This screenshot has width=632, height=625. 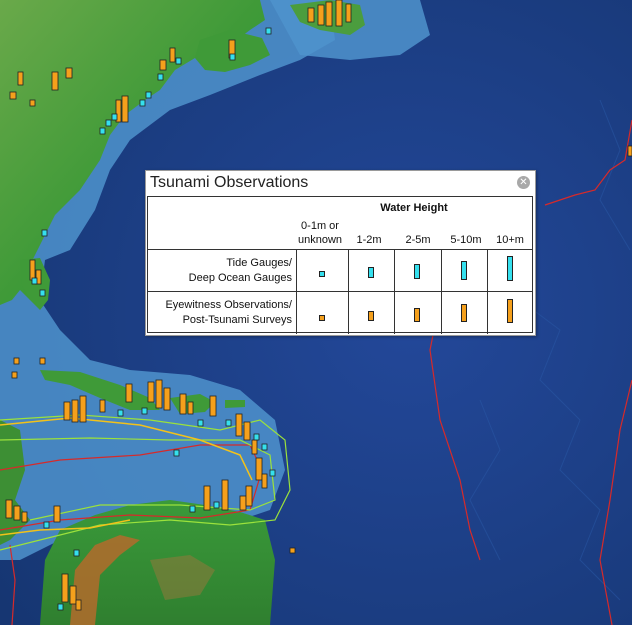 What do you see at coordinates (417, 271) in the screenshot?
I see `tide-symbol-2-5m` at bounding box center [417, 271].